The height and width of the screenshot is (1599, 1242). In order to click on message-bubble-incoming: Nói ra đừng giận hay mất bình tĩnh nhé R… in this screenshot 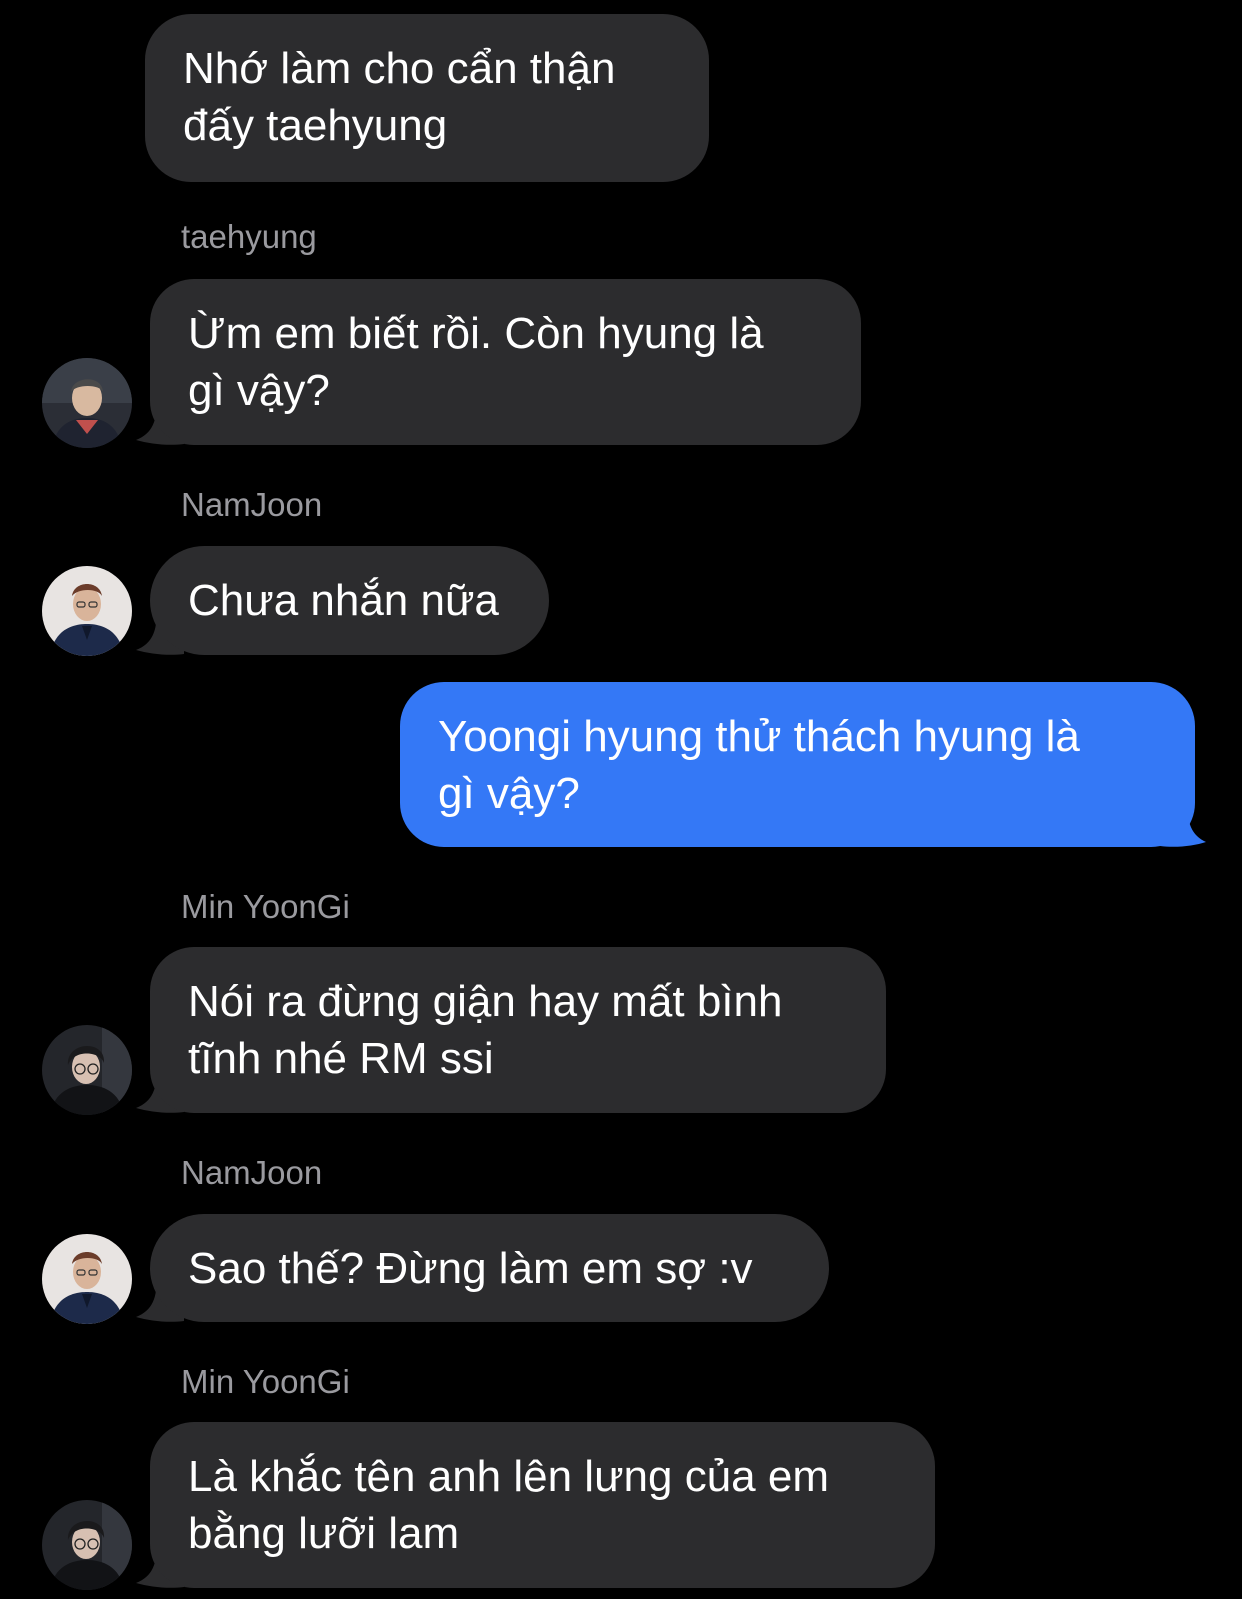, I will do `click(518, 1030)`.